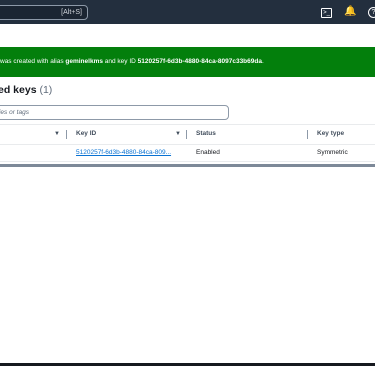 The width and height of the screenshot is (375, 366). Describe the element at coordinates (187, 12) in the screenshot. I see `top-navigation-bar: [Alt+S] >_ 🔔 ?` at that location.